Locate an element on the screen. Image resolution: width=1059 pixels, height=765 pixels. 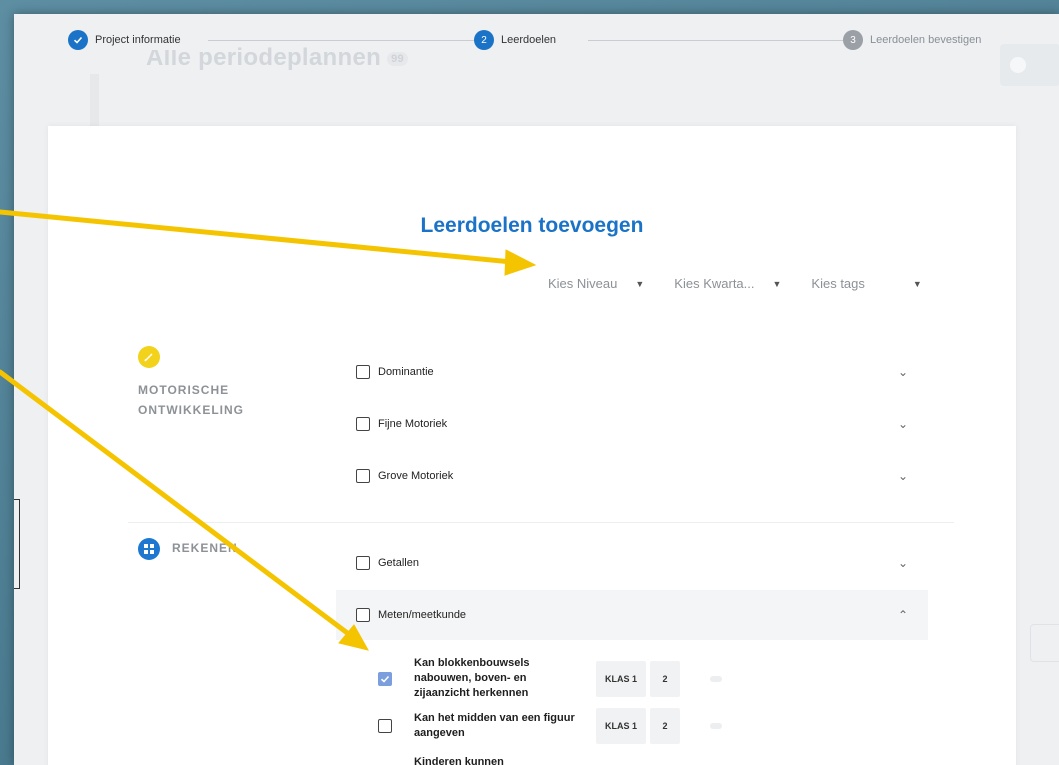
annotation-arrowhead-filters is located at coordinates (520, 262).